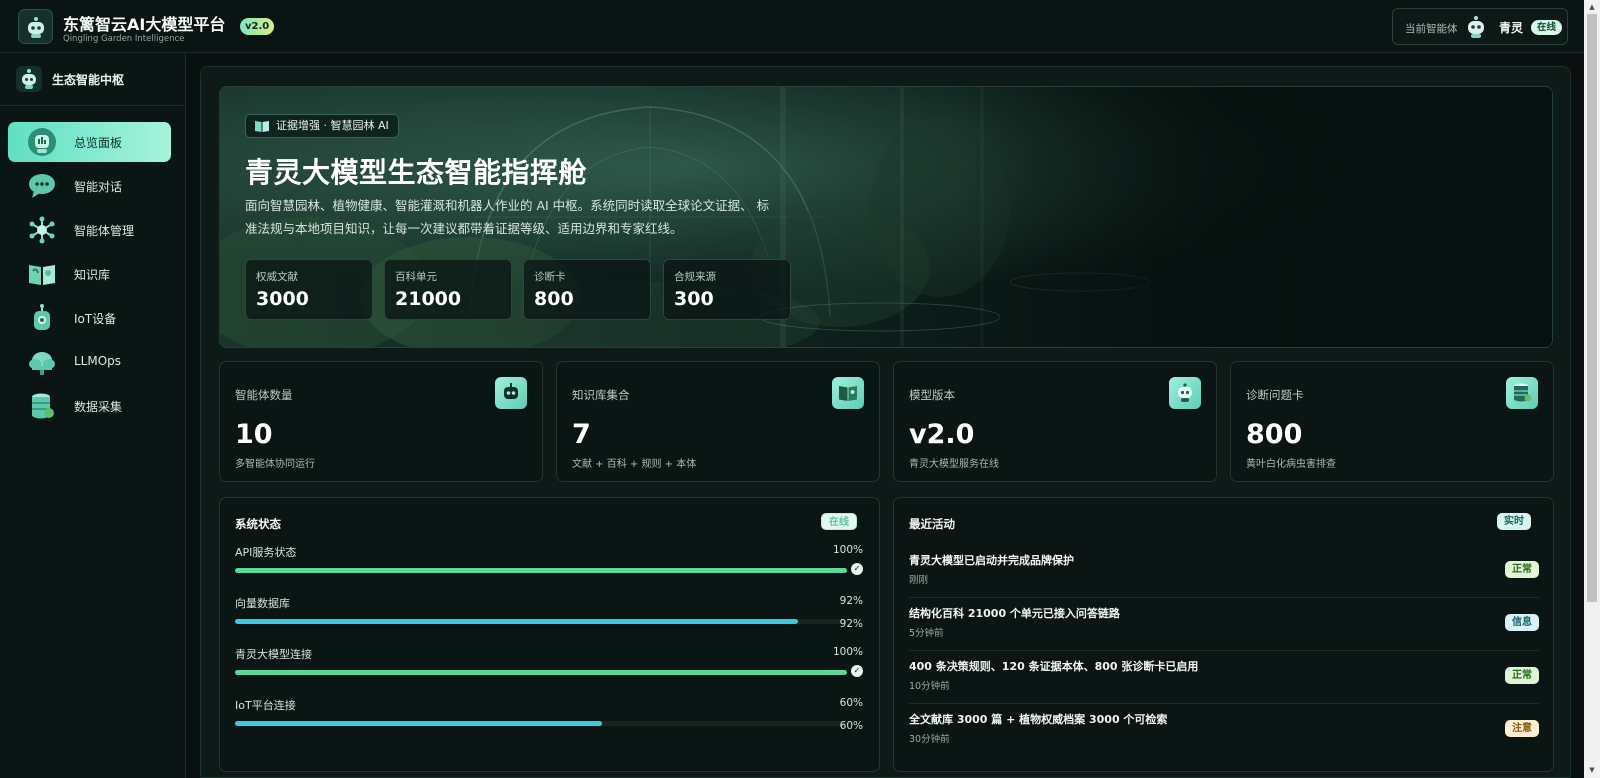 The image size is (1600, 778). Describe the element at coordinates (381, 421) in the screenshot. I see `metric-card-agents: 智能体数量 10 多智能体协同运行` at that location.